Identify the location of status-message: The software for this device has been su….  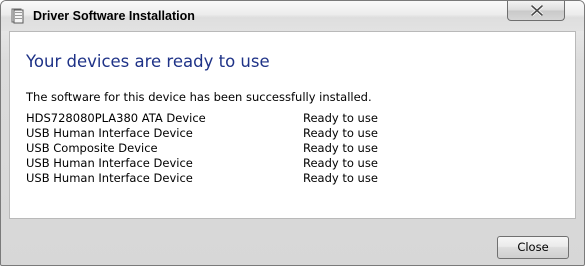
(199, 97).